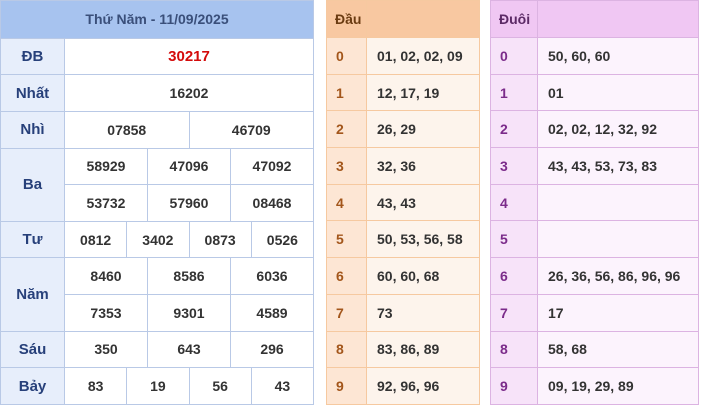 The image size is (701, 408). What do you see at coordinates (282, 386) in the screenshot?
I see `prize-bay-number: 43` at bounding box center [282, 386].